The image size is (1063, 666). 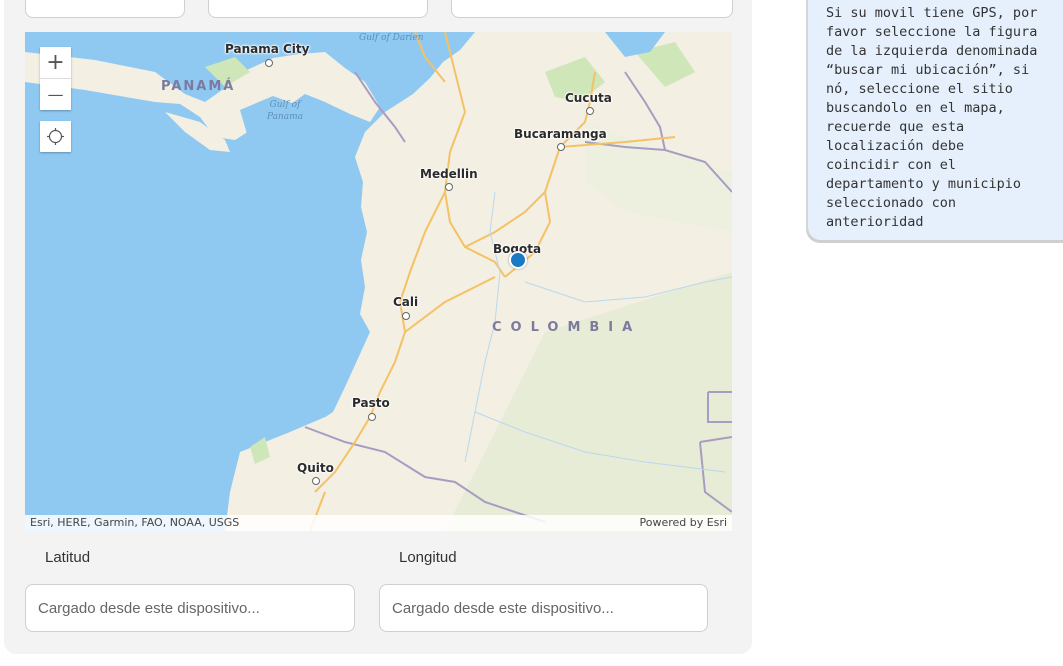 I want to click on zoom-controls: + —, so click(x=55, y=78).